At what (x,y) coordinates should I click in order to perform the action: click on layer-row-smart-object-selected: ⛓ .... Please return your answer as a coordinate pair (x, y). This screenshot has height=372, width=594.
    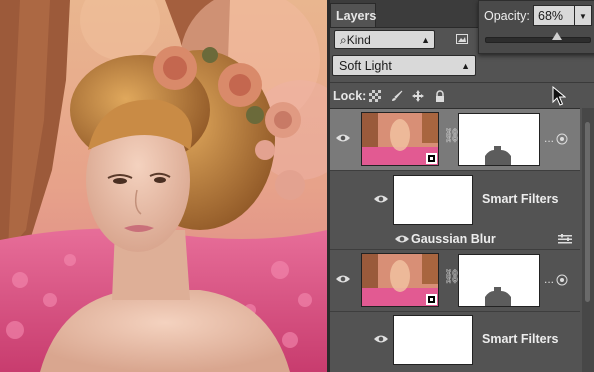
    Looking at the image, I should click on (455, 140).